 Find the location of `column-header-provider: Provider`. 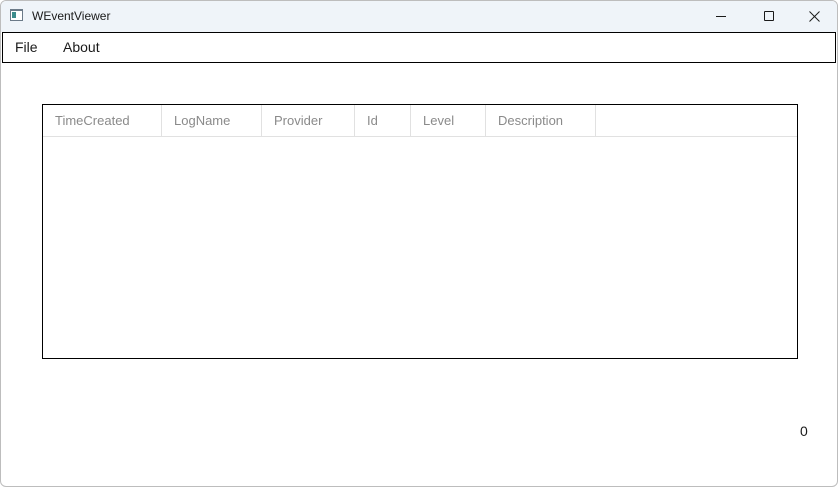

column-header-provider: Provider is located at coordinates (308, 120).